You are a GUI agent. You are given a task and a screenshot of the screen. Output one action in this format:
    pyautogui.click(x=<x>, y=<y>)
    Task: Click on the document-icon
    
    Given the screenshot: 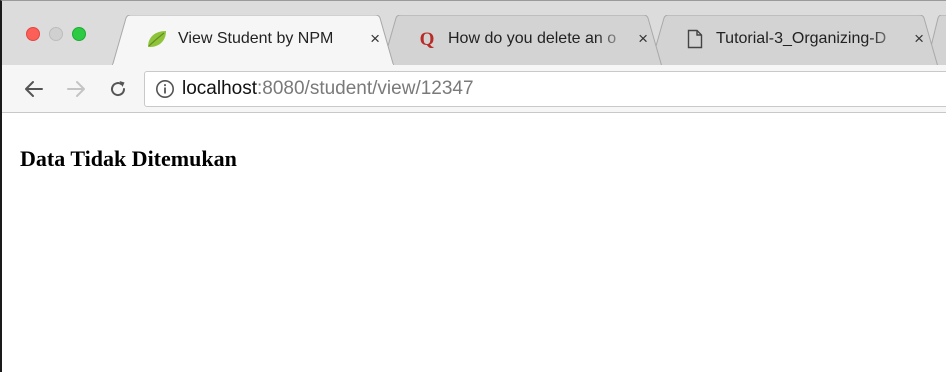 What is the action you would take?
    pyautogui.click(x=695, y=39)
    